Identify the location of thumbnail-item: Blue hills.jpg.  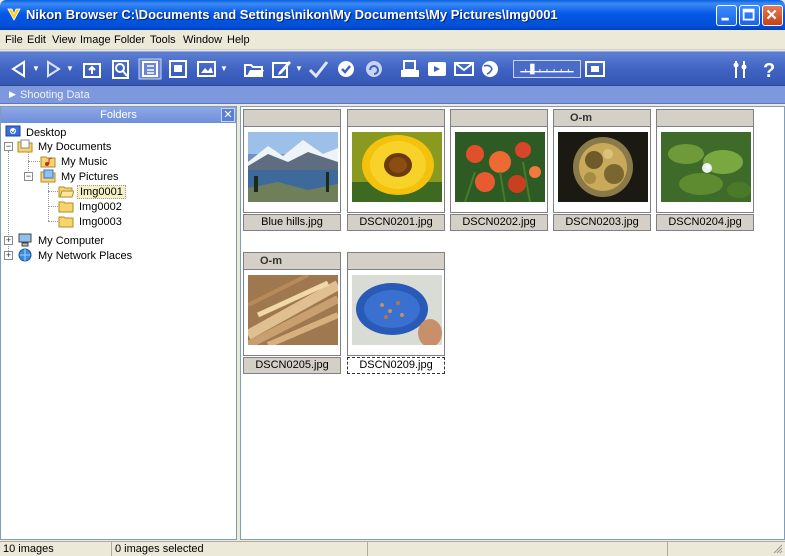
(292, 171).